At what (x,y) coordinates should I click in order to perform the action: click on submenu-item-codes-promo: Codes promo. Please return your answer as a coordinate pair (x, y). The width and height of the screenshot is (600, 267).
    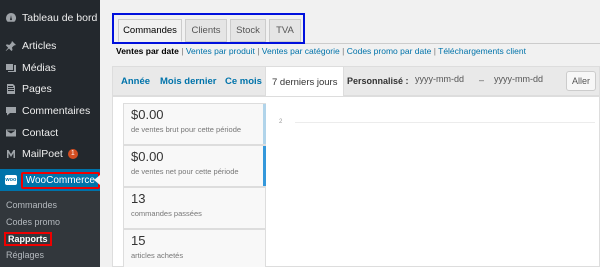
    Looking at the image, I should click on (33, 222).